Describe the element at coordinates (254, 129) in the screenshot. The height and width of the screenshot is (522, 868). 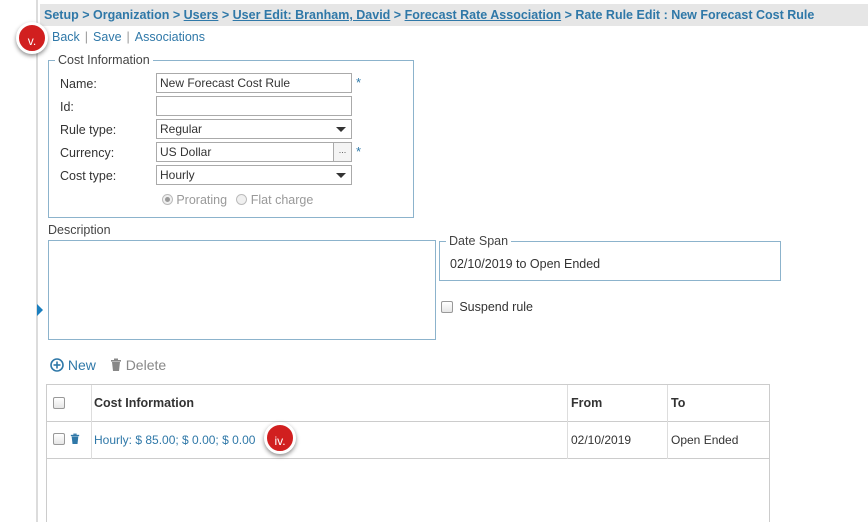
I see `rule-type-select: Regular` at that location.